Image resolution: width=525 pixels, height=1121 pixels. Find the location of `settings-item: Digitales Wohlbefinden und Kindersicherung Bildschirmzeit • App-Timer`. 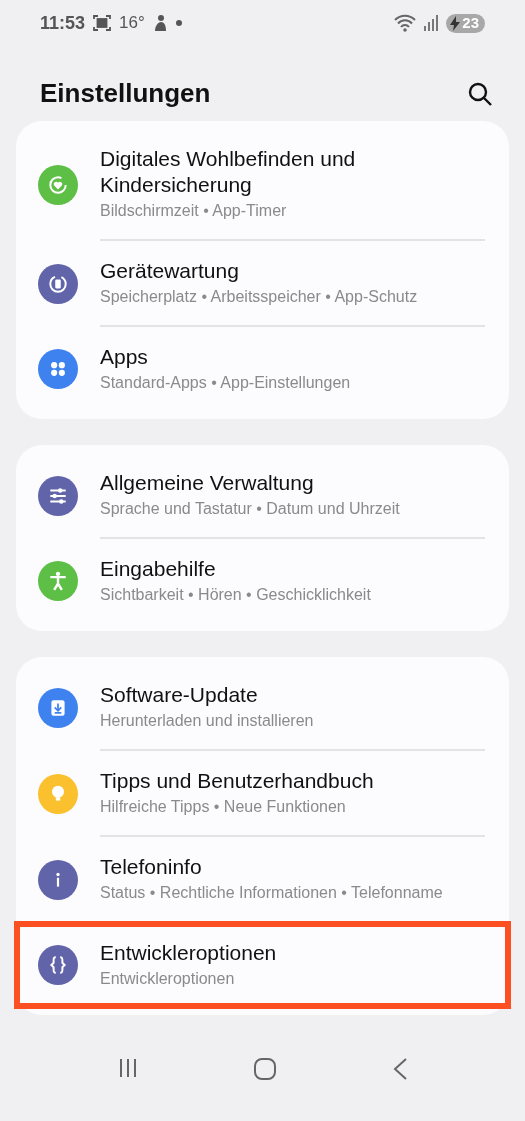

settings-item: Digitales Wohlbefinden und Kindersicherung Bildschirmzeit • App-Timer is located at coordinates (262, 185).